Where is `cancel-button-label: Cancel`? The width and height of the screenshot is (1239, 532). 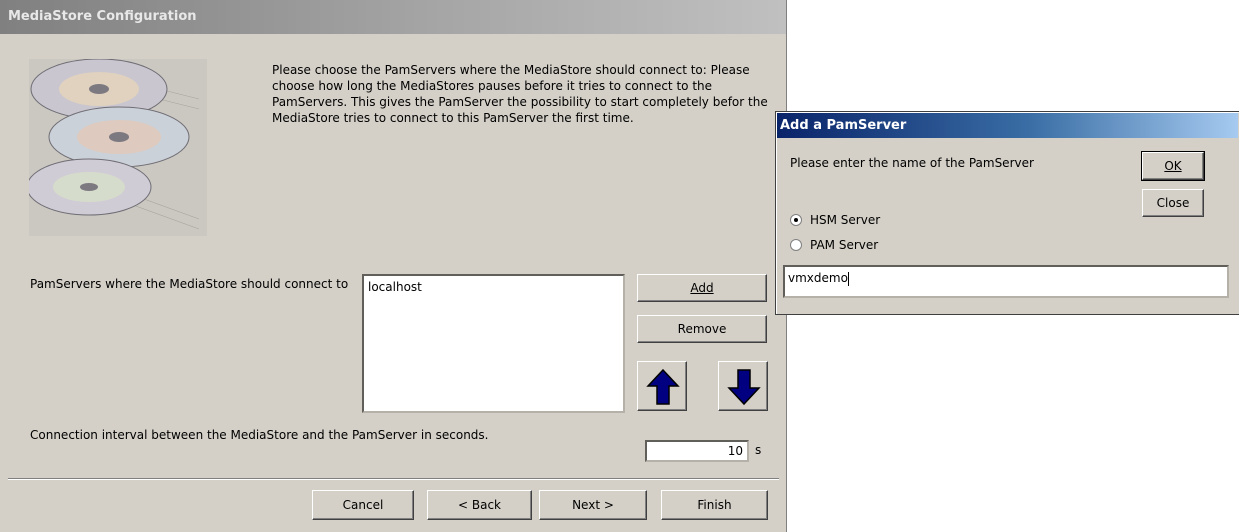
cancel-button-label: Cancel is located at coordinates (363, 505).